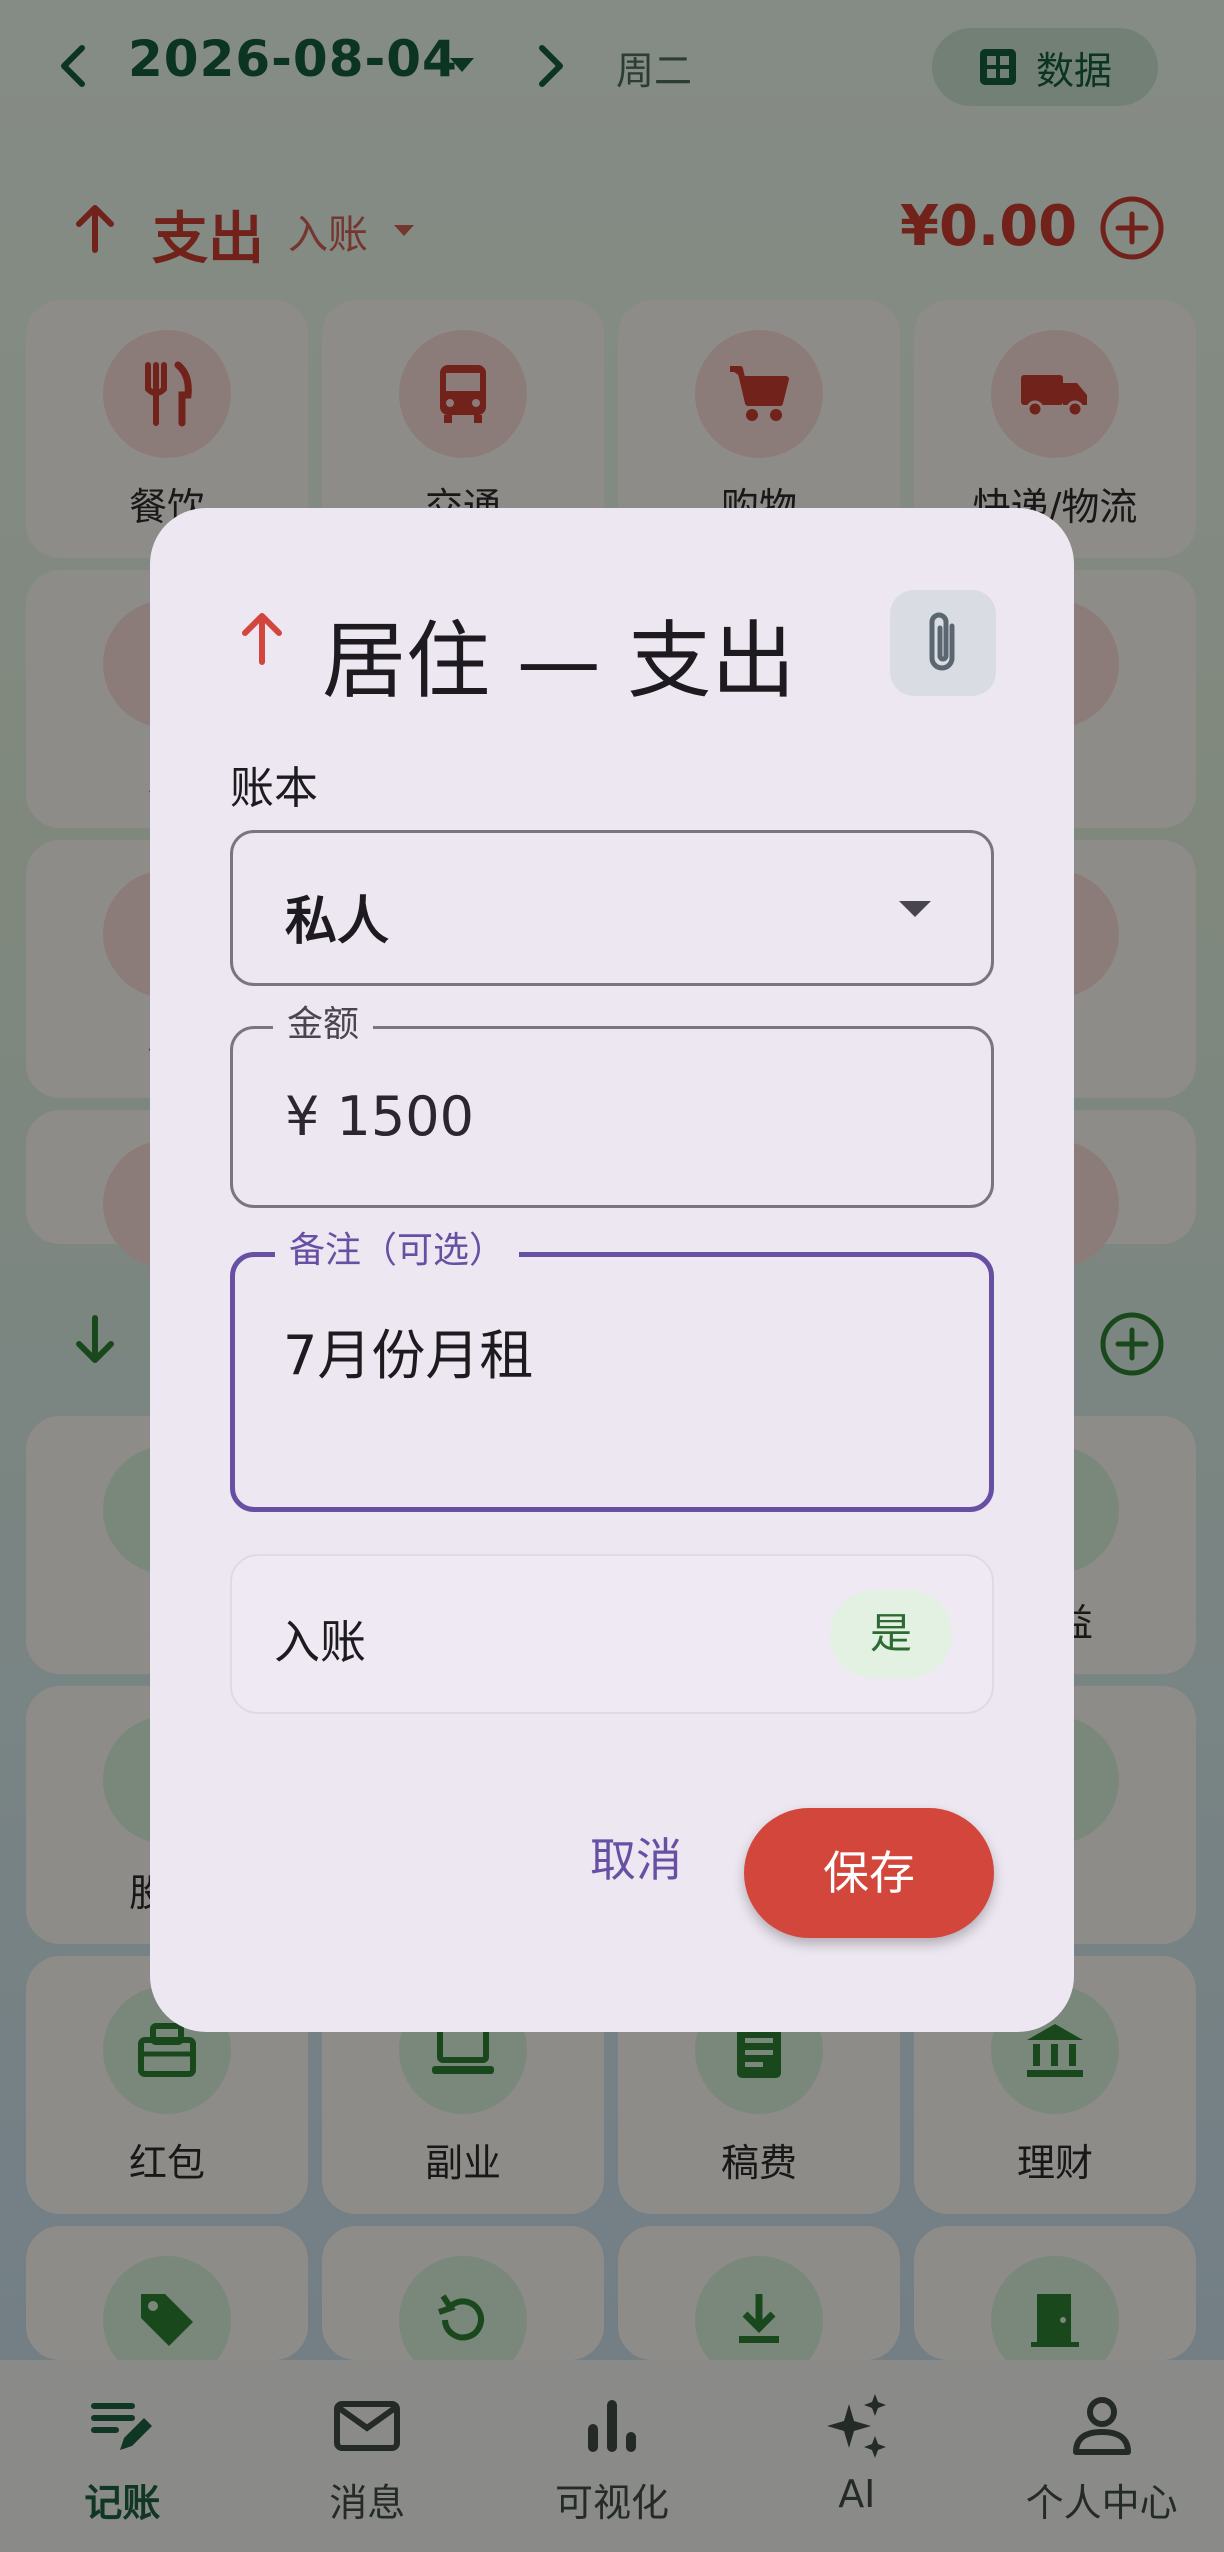 This screenshot has height=2552, width=1224. I want to click on cancel-button: 取消, so click(636, 1860).